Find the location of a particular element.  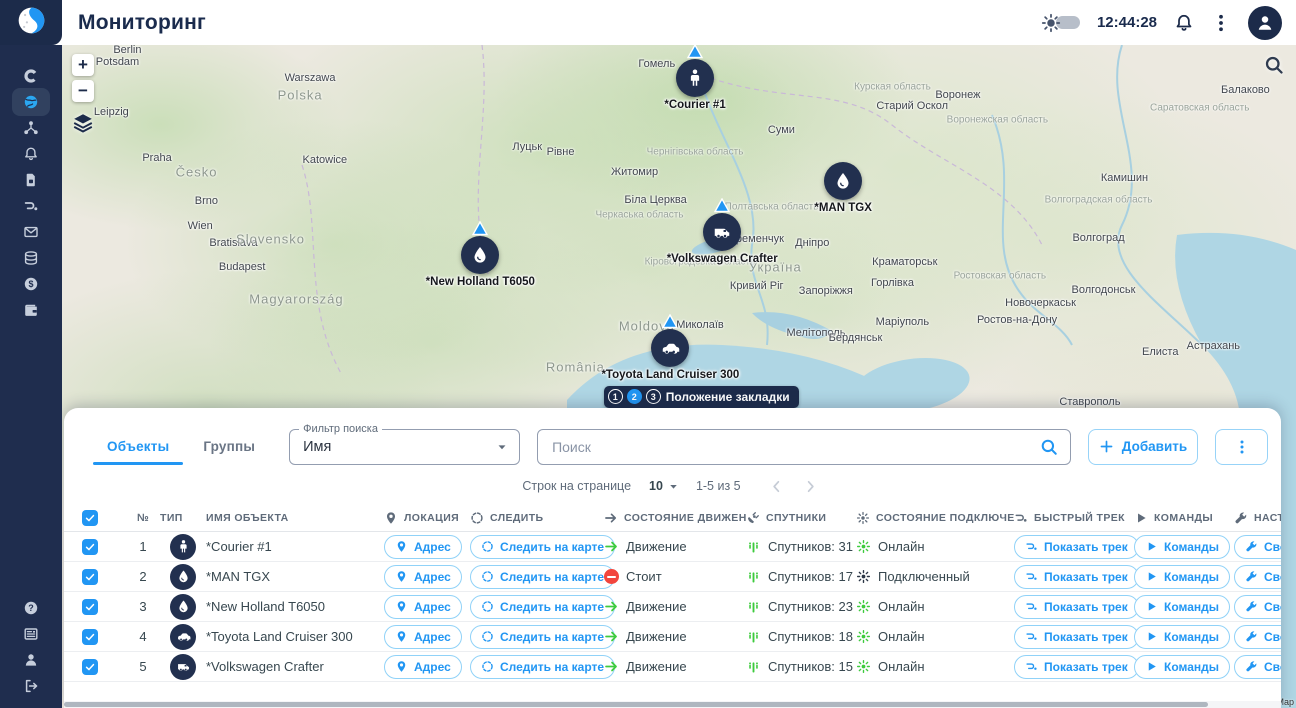

row-number: 4 is located at coordinates (143, 636).